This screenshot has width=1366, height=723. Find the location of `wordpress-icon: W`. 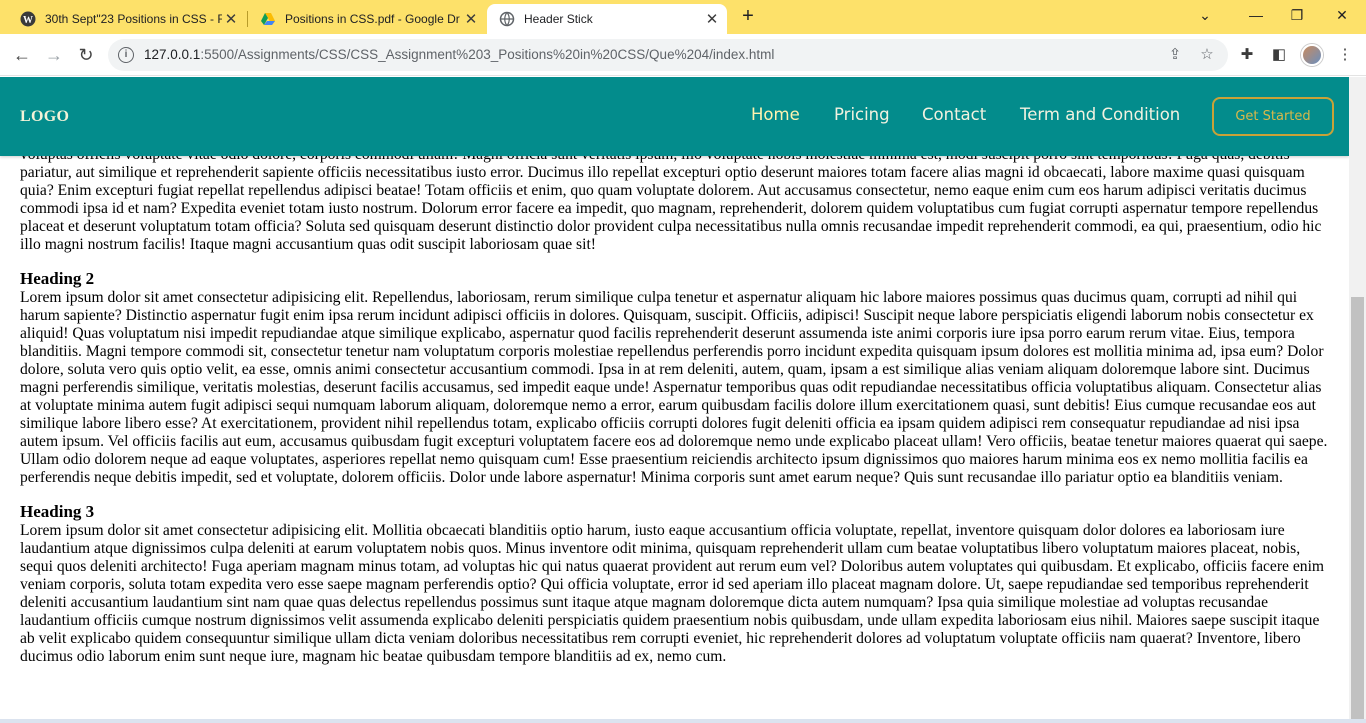

wordpress-icon: W is located at coordinates (28, 19).